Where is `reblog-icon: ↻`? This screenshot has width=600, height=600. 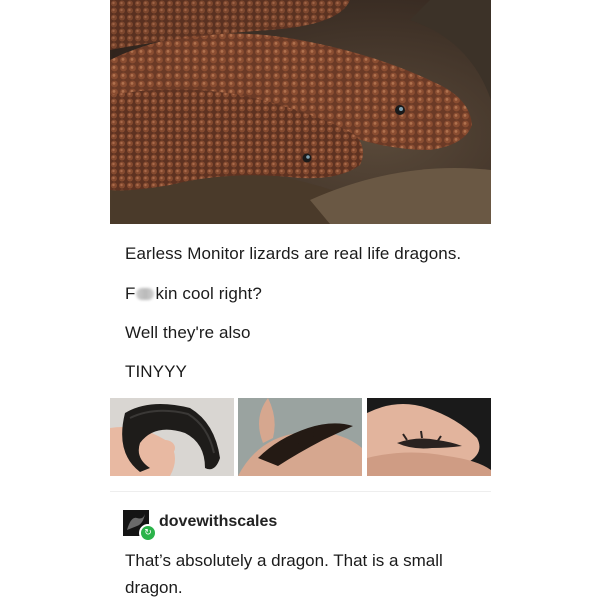
reblog-icon: ↻ is located at coordinates (148, 533).